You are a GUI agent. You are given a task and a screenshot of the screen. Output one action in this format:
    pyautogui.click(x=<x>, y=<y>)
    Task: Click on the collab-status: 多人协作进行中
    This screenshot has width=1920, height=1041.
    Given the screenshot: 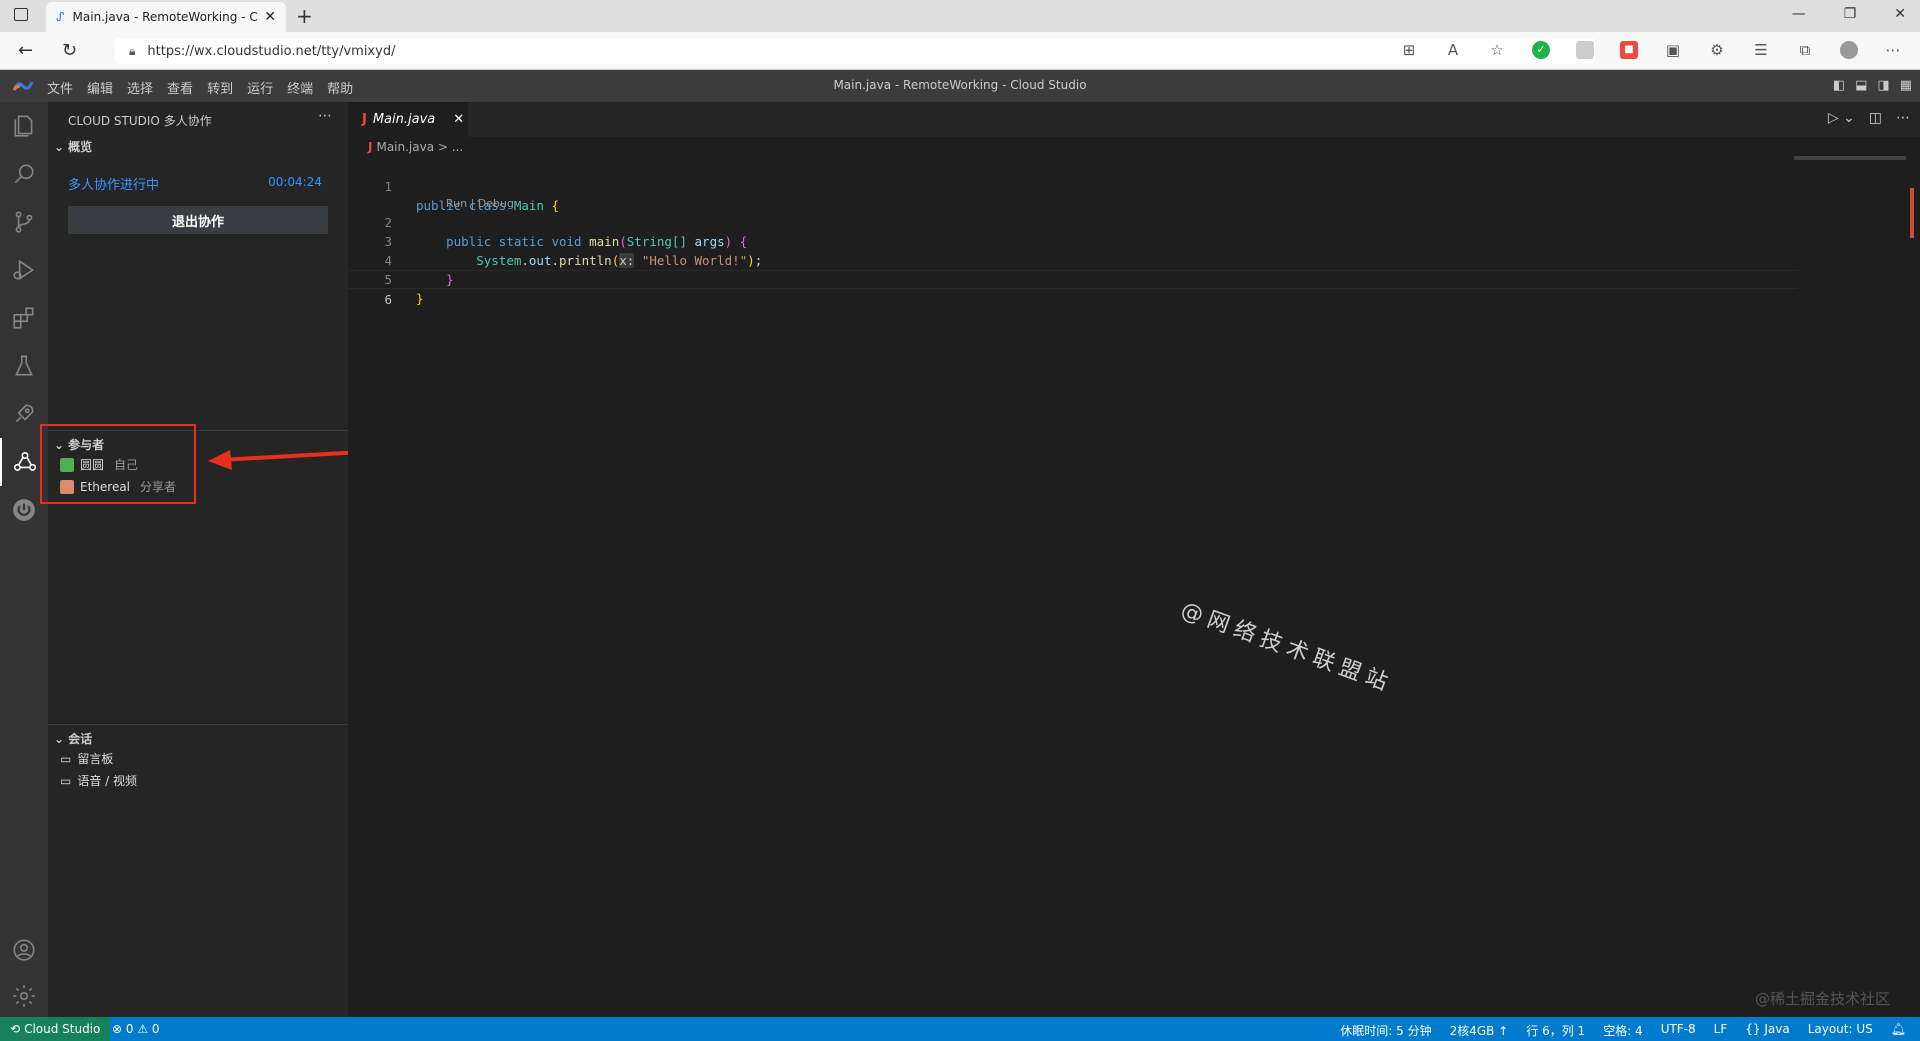 What is the action you would take?
    pyautogui.click(x=114, y=185)
    